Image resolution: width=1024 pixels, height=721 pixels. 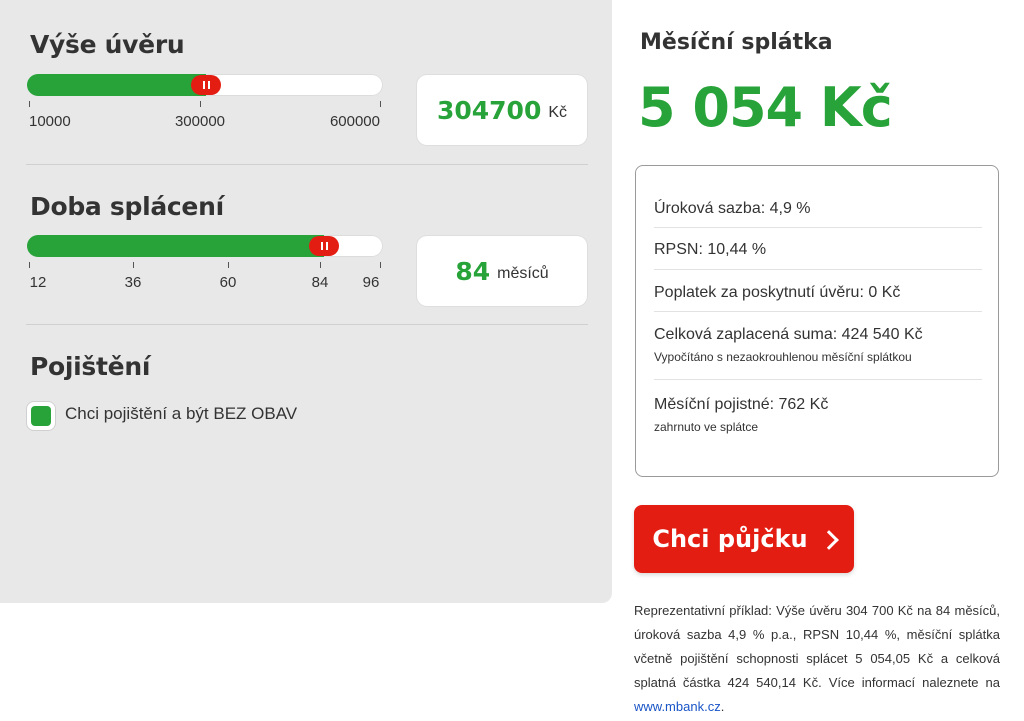 I want to click on loan-amount-unit: Kč, so click(x=558, y=112).